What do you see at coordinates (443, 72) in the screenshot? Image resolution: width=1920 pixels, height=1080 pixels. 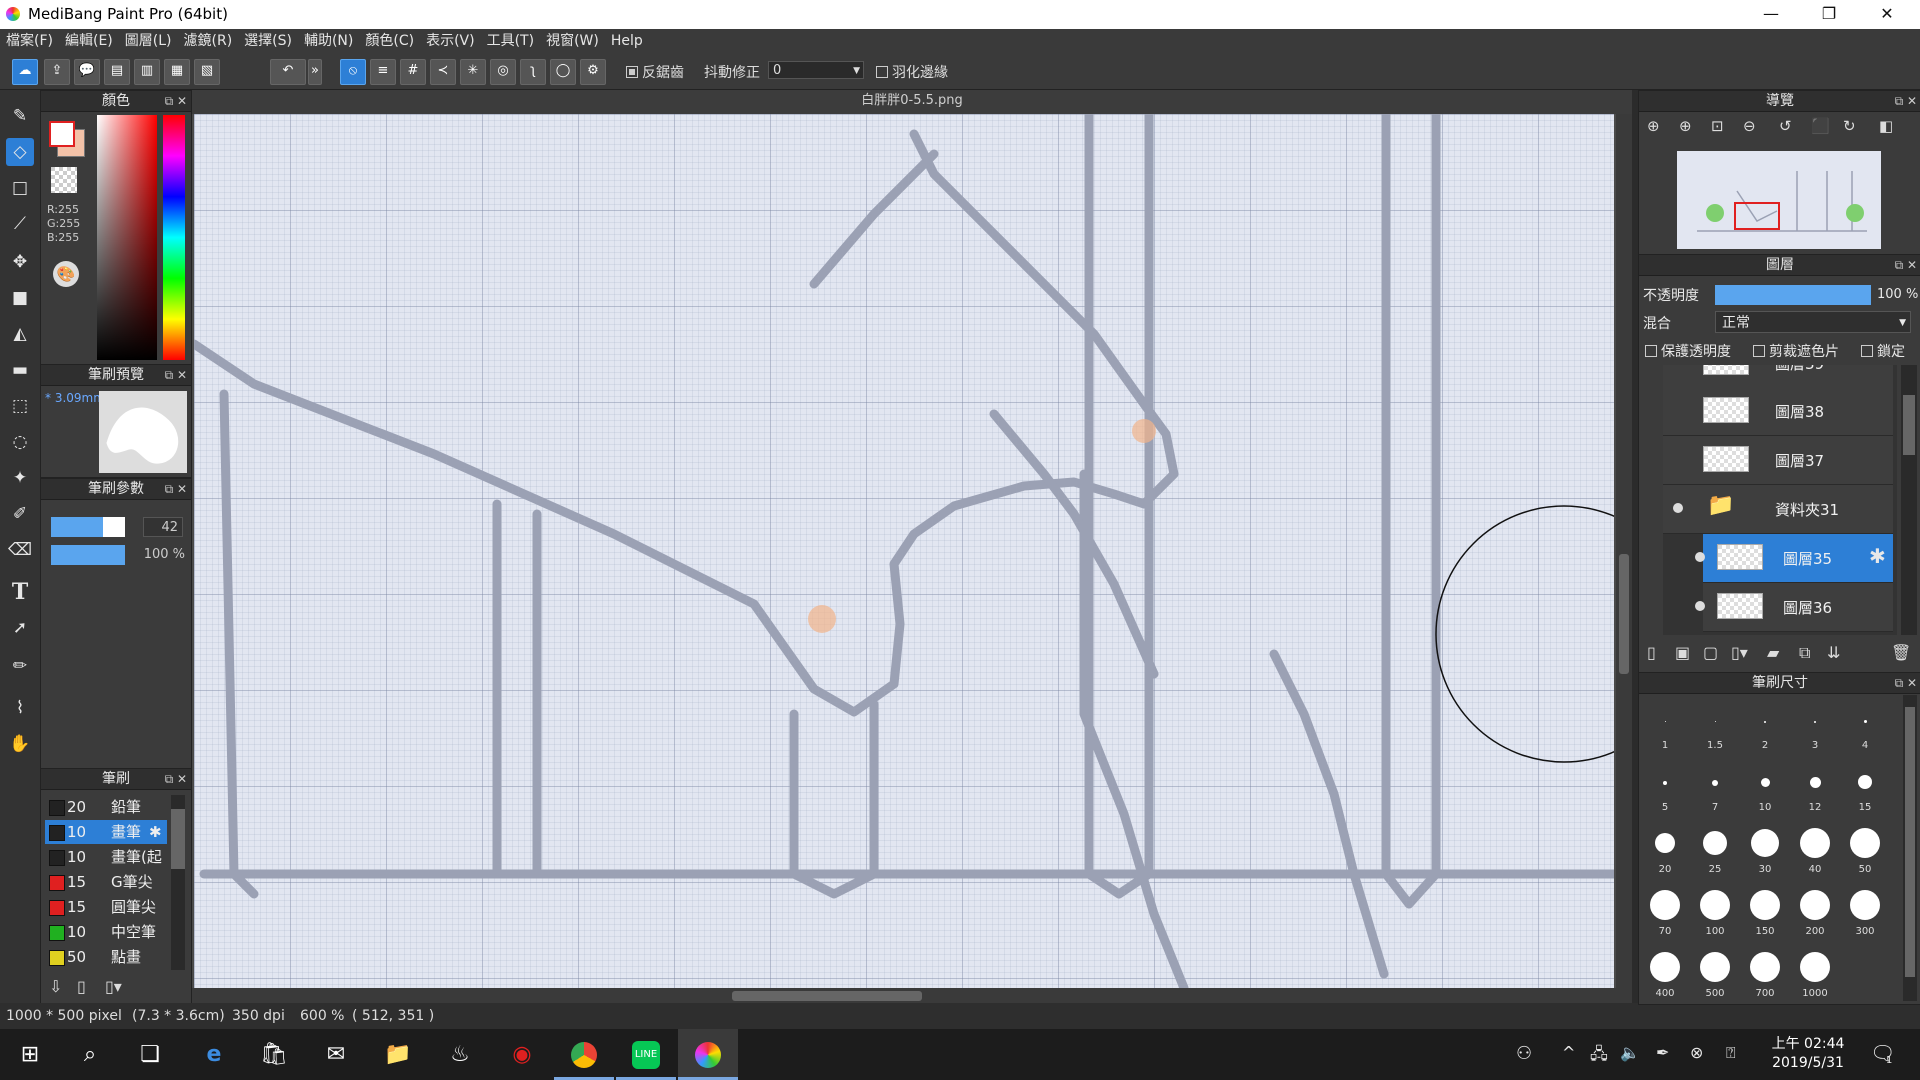 I see `snap-perspective-icon: ≺` at bounding box center [443, 72].